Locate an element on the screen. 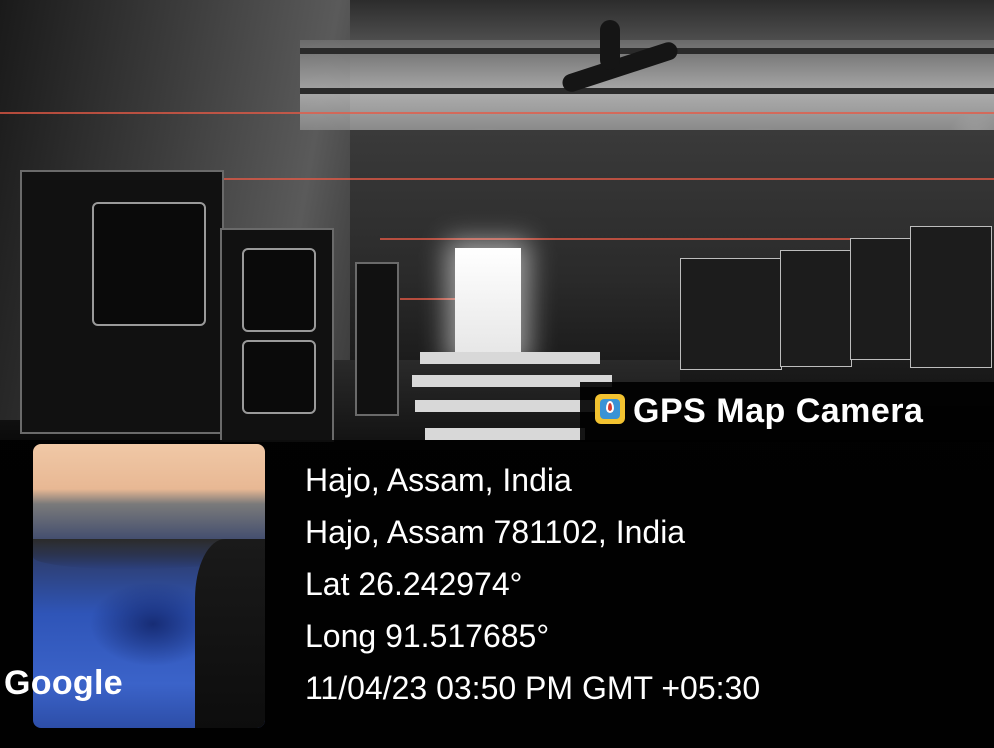 The width and height of the screenshot is (994, 748). map-provider-label: Google is located at coordinates (63, 683).